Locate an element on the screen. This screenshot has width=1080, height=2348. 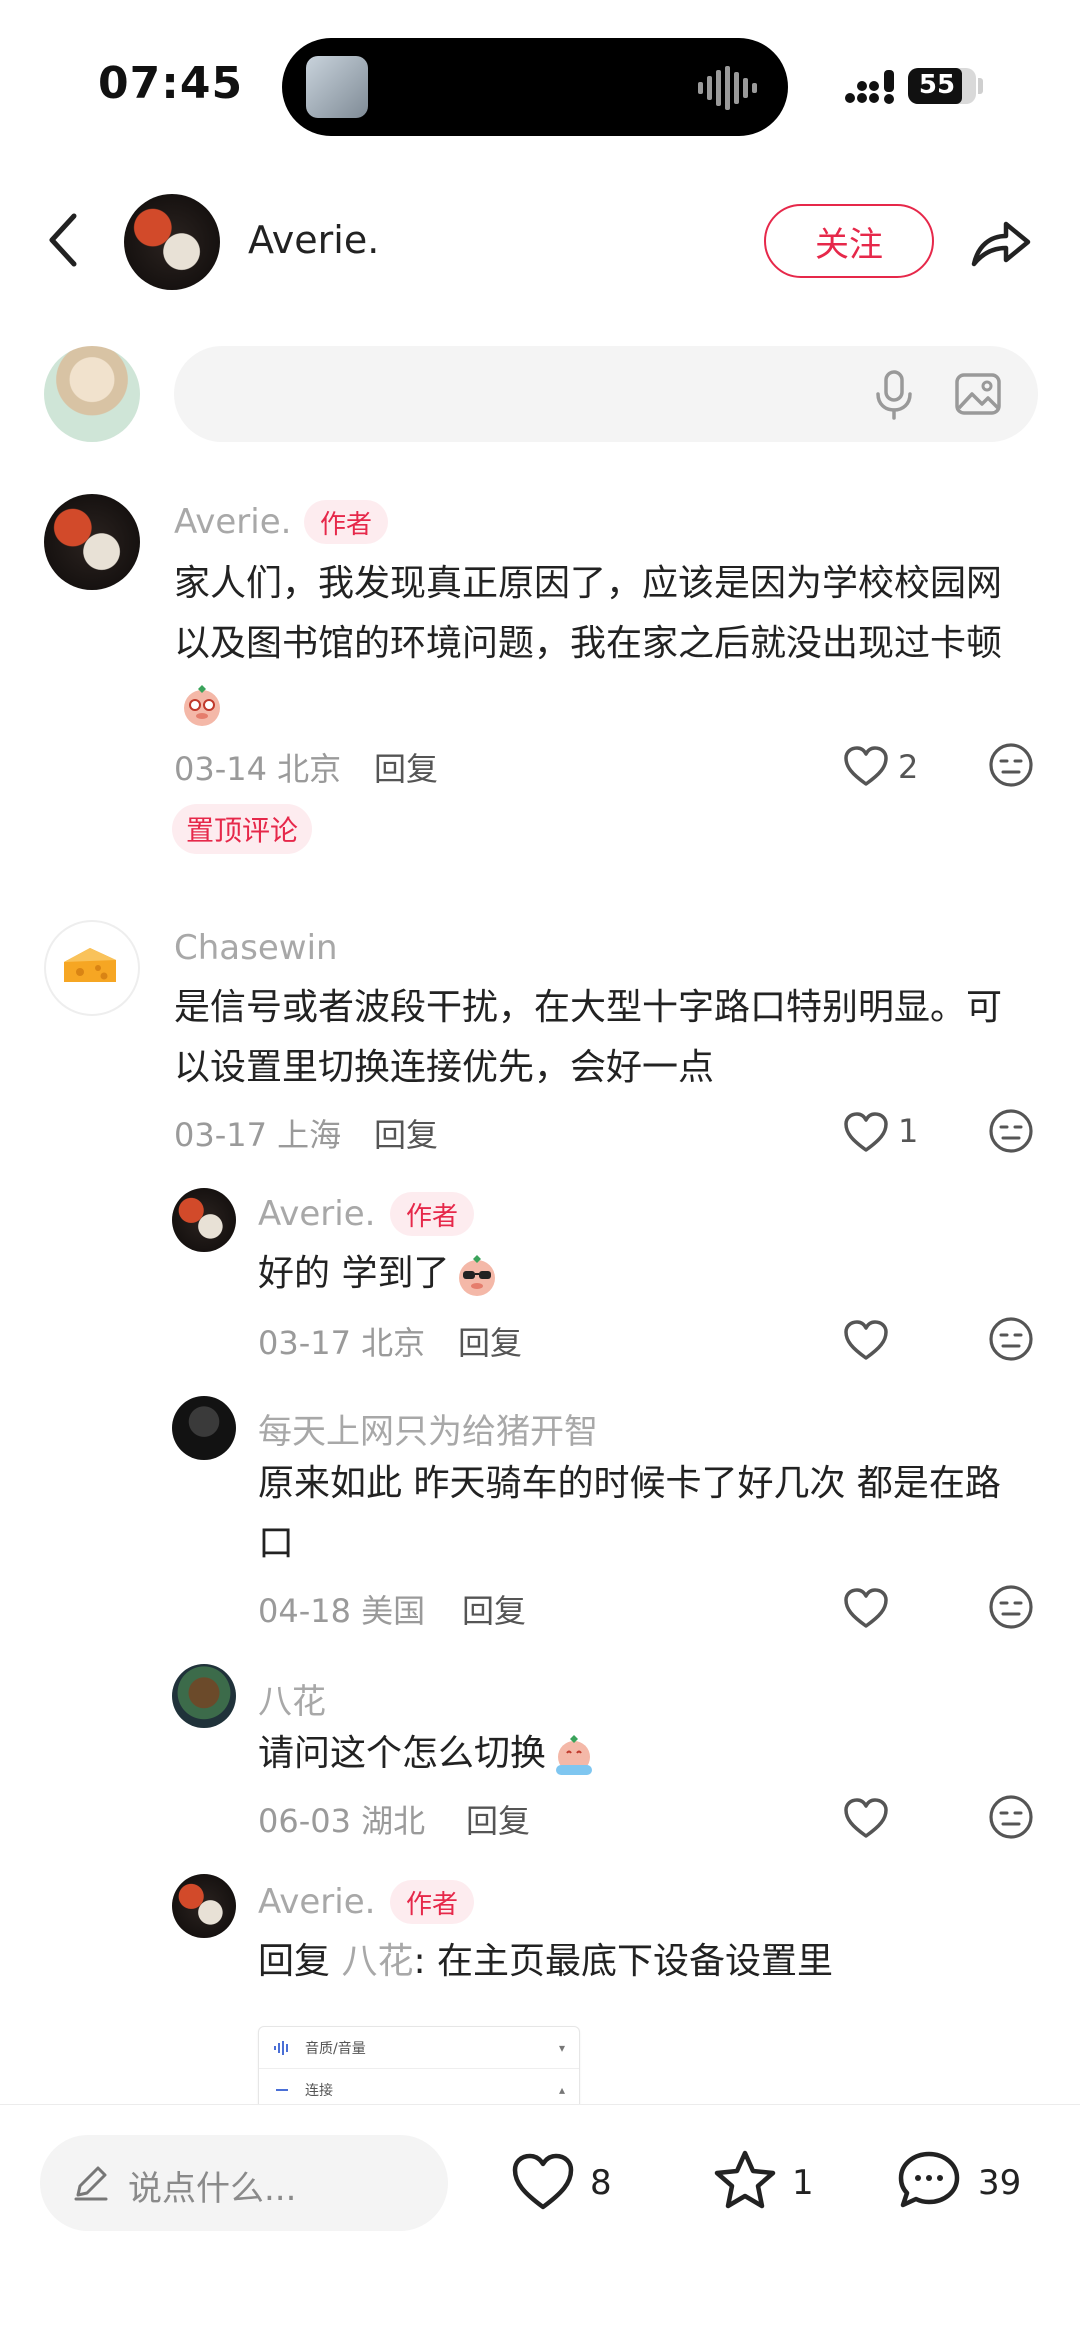
pig-emoji-icon is located at coordinates (202, 705).